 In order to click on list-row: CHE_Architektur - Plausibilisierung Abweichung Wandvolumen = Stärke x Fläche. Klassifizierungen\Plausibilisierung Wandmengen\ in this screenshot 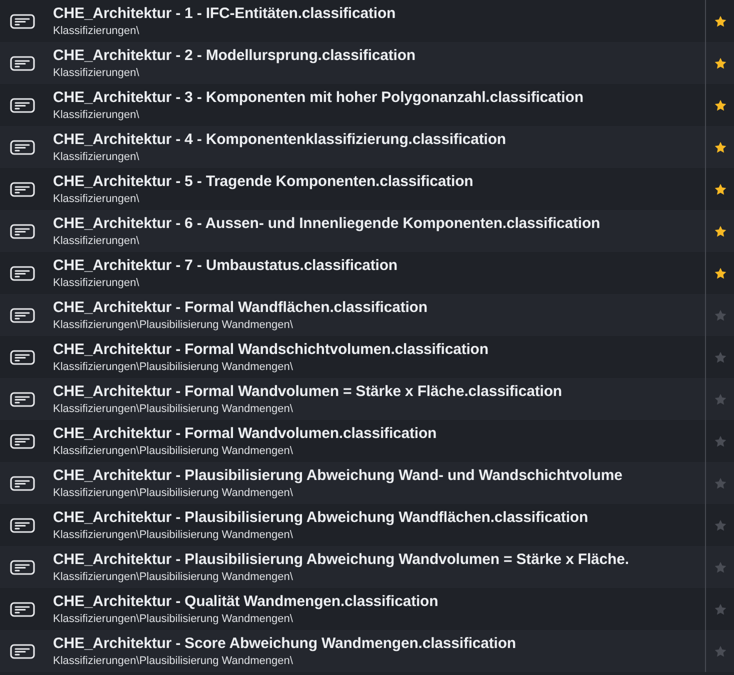, I will do `click(367, 567)`.